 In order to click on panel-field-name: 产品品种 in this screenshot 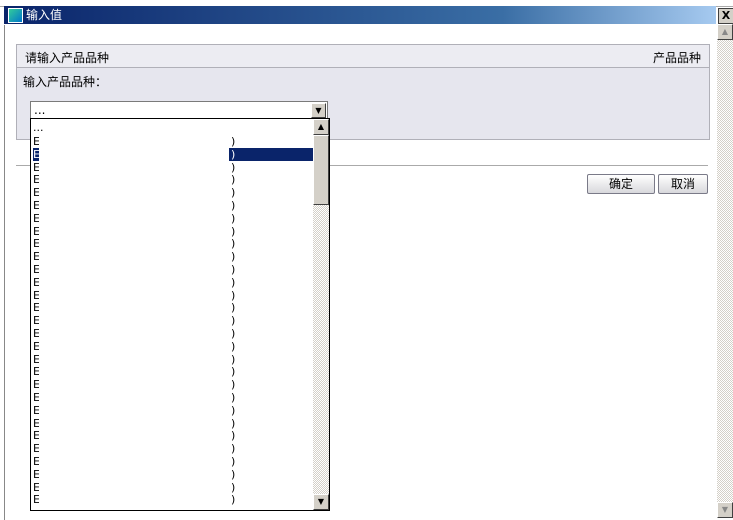, I will do `click(676, 58)`.